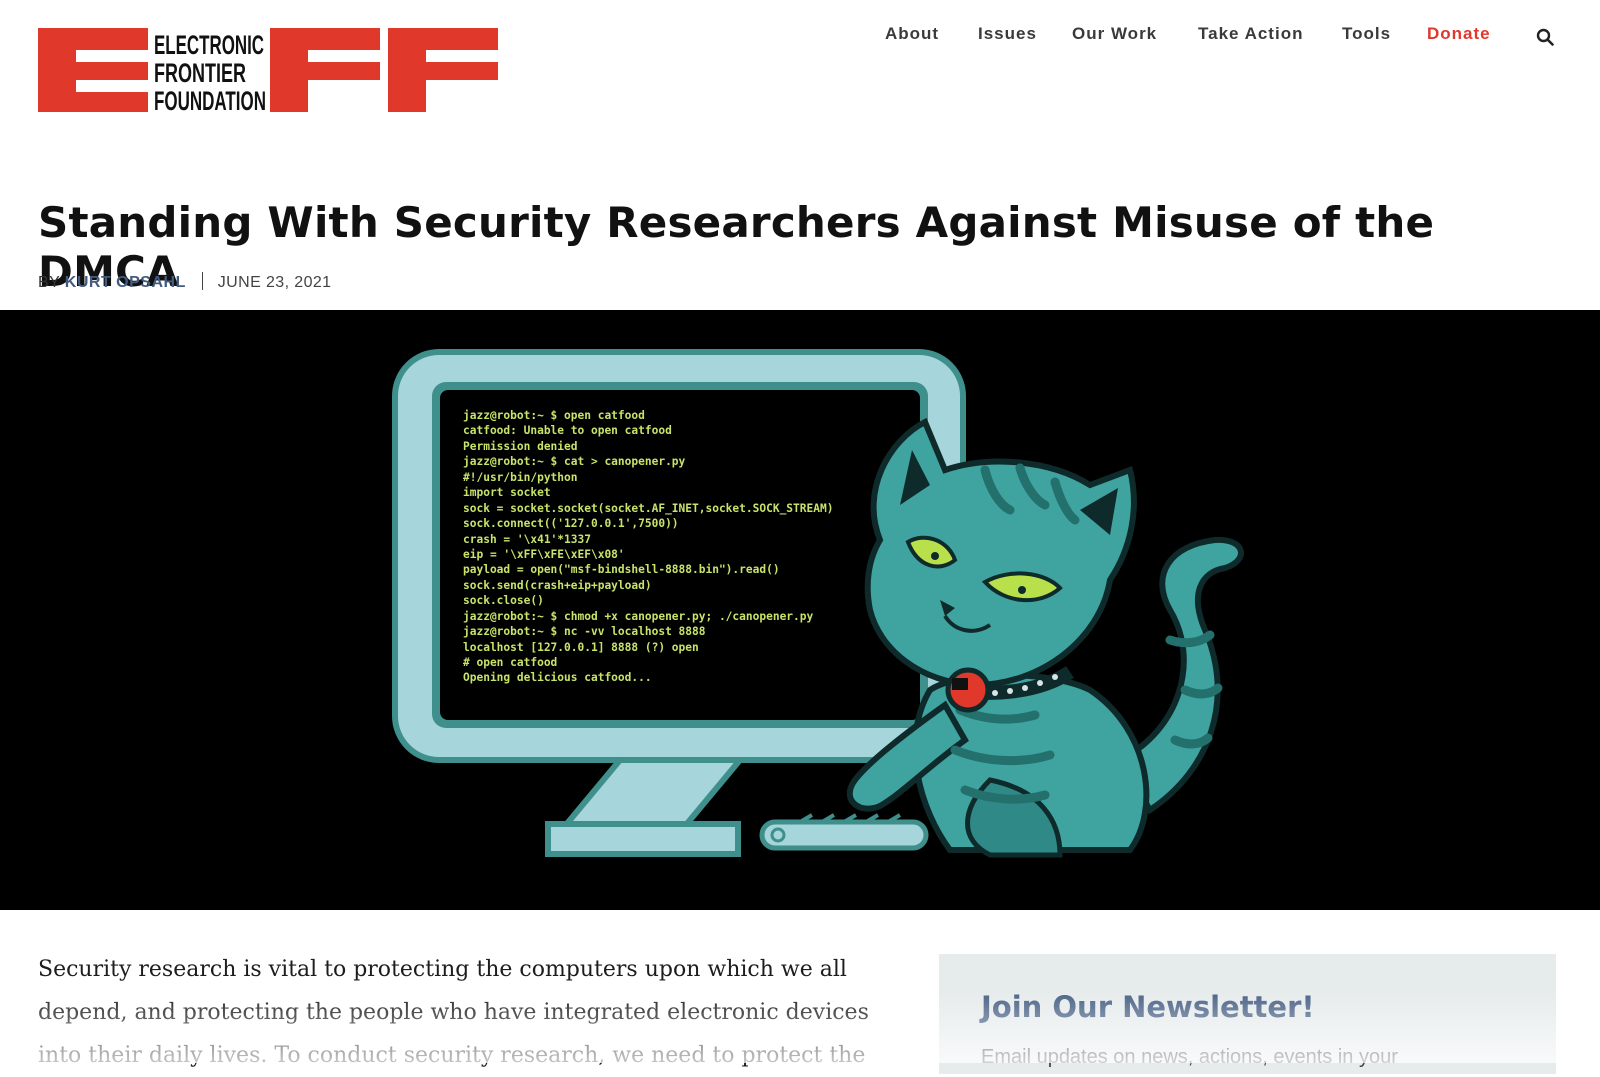 The image size is (1600, 1077). What do you see at coordinates (1250, 34) in the screenshot?
I see `nav-take-action: Take Action` at bounding box center [1250, 34].